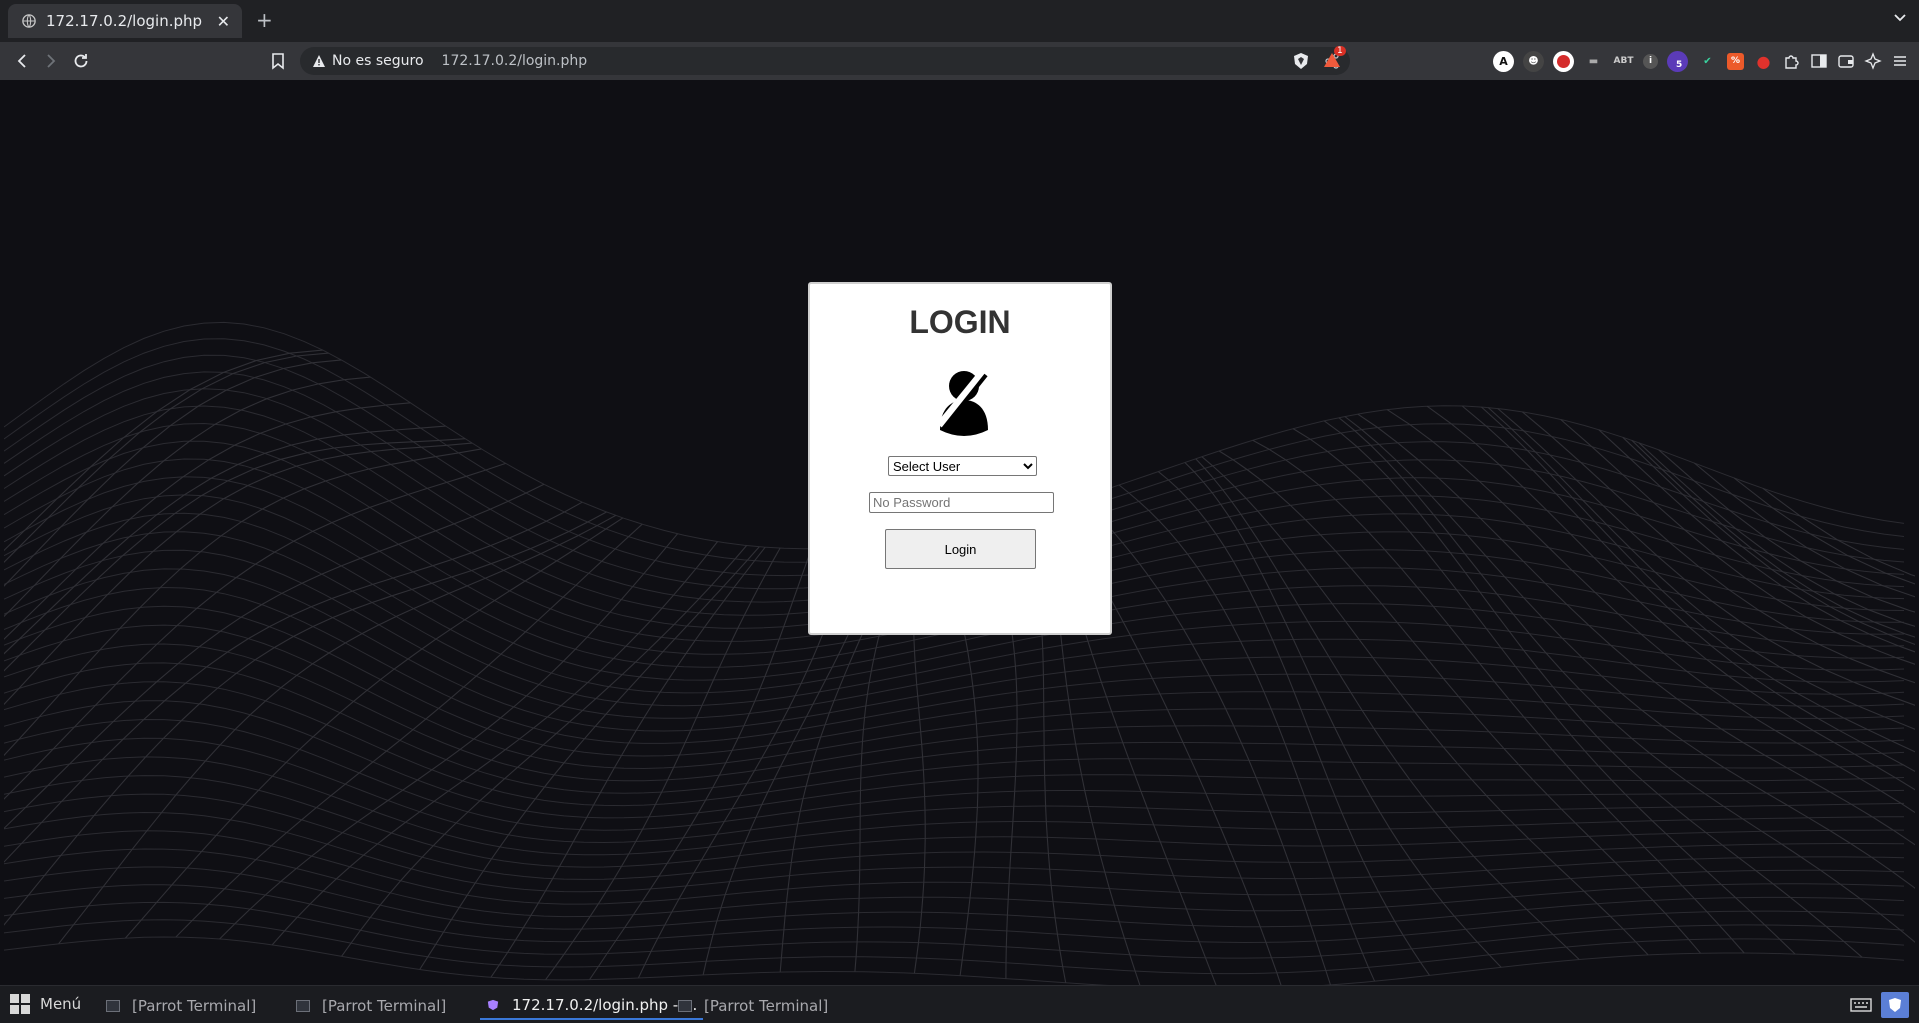 The width and height of the screenshot is (1919, 1023). What do you see at coordinates (20, 1004) in the screenshot?
I see `app-grid-icon` at bounding box center [20, 1004].